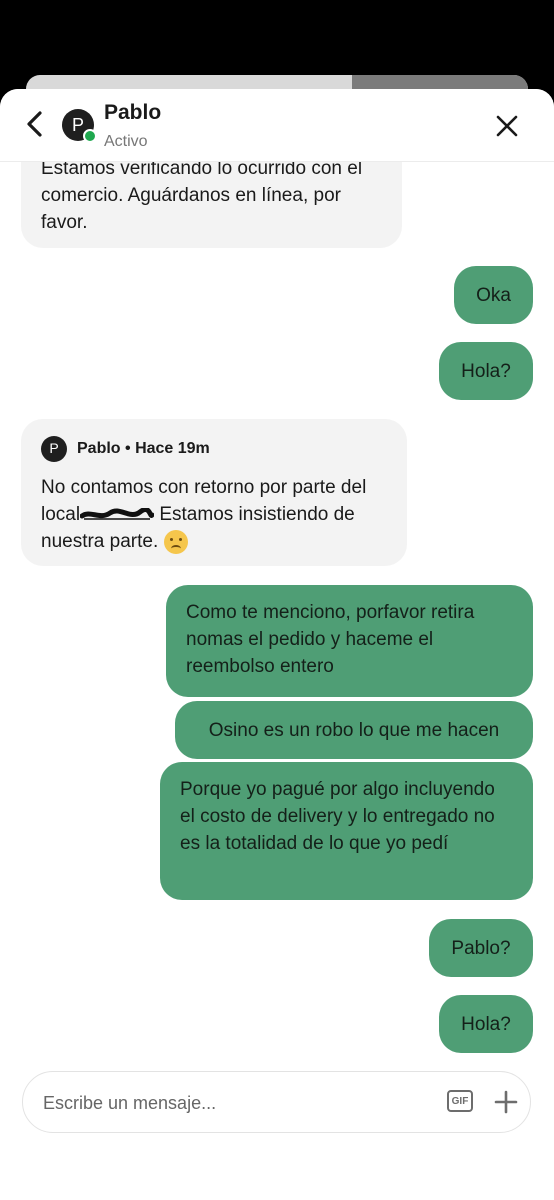  I want to click on close-icon, so click(507, 126).